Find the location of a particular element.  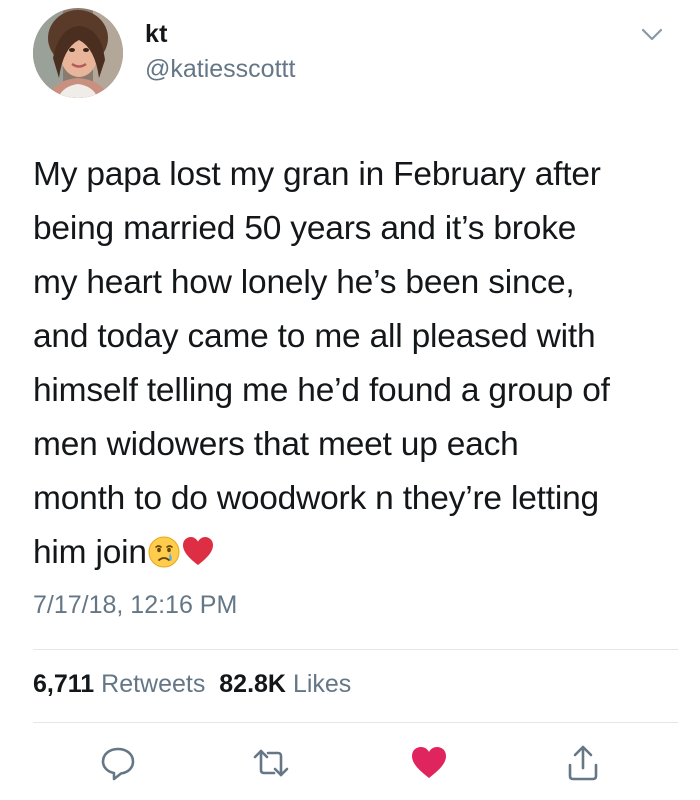

retweets-count: 6,711 is located at coordinates (64, 684).